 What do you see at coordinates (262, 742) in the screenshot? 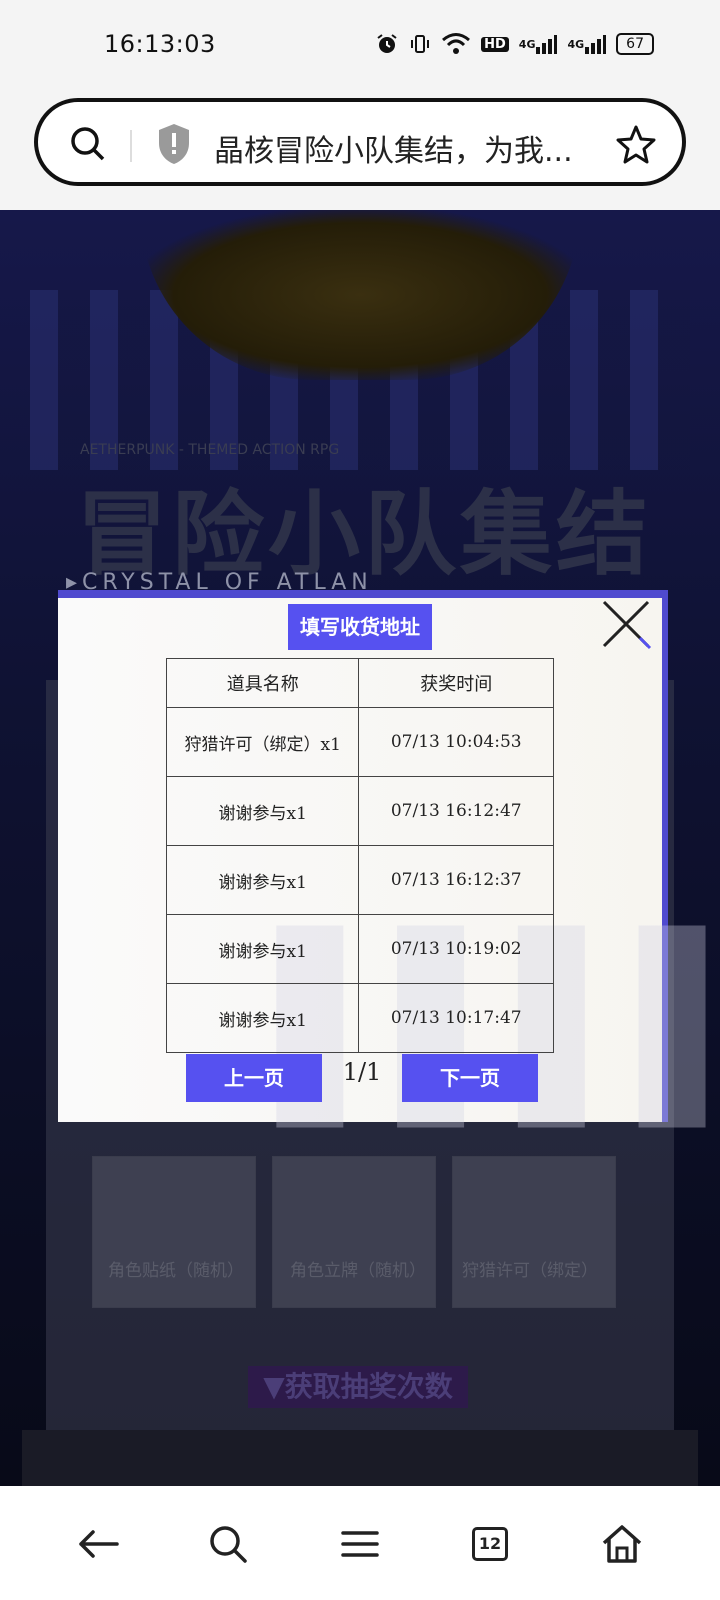
I see `item-cell: 狩猎许可（绑定）x1` at bounding box center [262, 742].